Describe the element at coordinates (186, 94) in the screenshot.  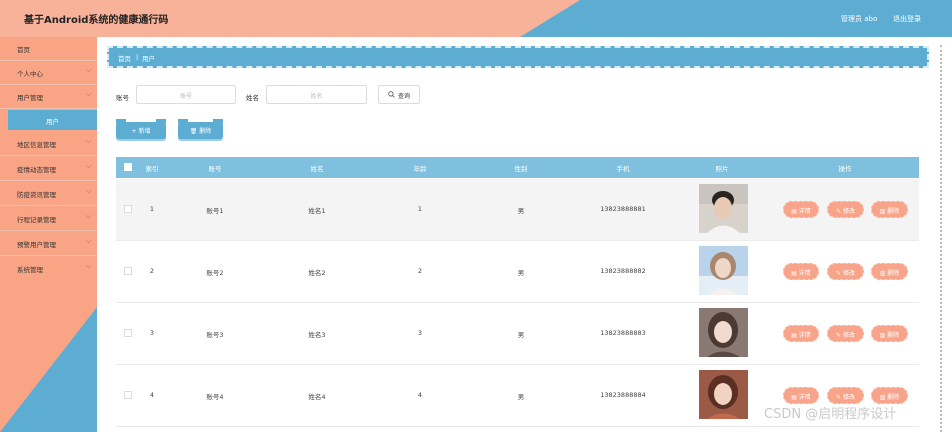
I see `account-search-input: 账号` at that location.